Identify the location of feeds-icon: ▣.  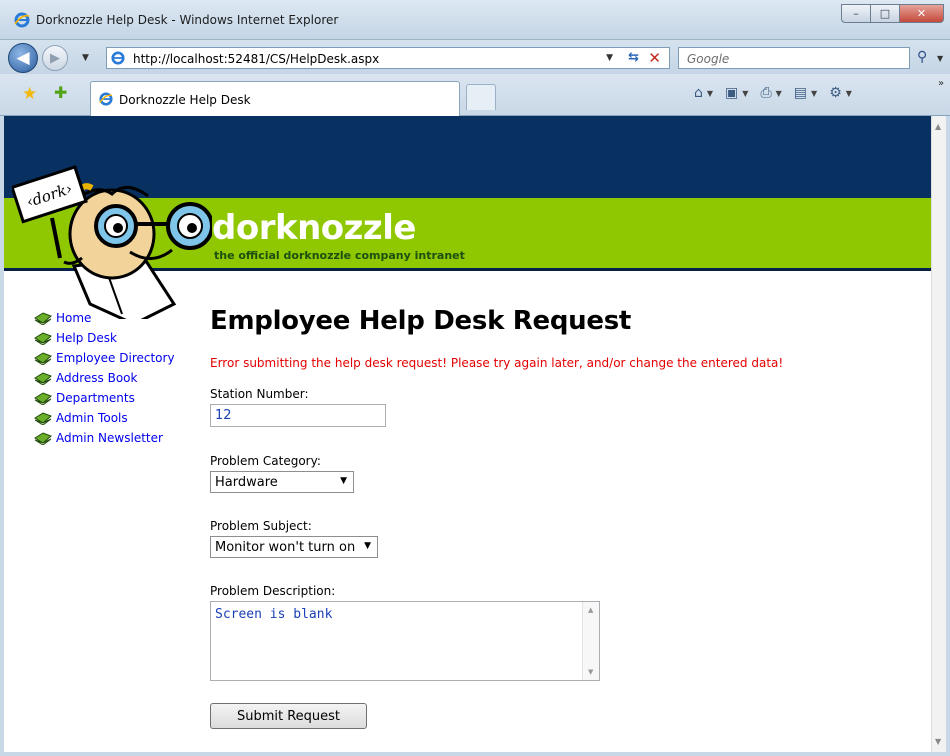
(731, 93).